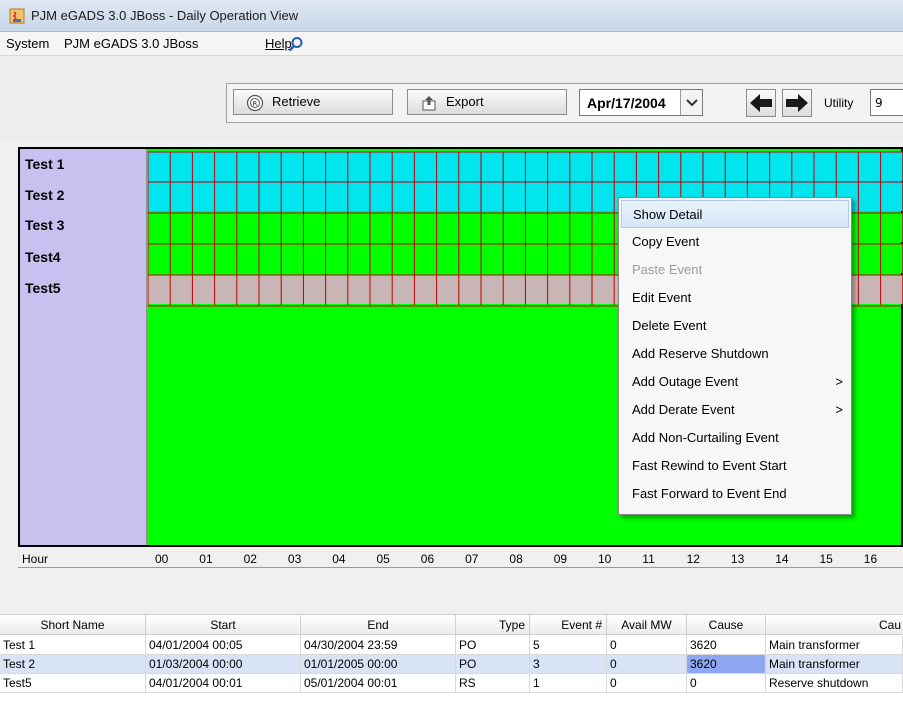  Describe the element at coordinates (568, 625) in the screenshot. I see `column-header: Event #` at that location.